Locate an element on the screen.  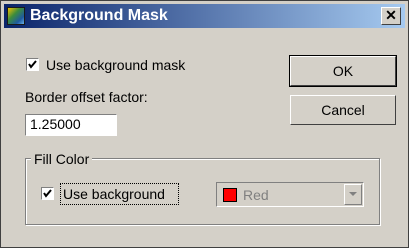
use-background-mask-checkbox is located at coordinates (32, 64).